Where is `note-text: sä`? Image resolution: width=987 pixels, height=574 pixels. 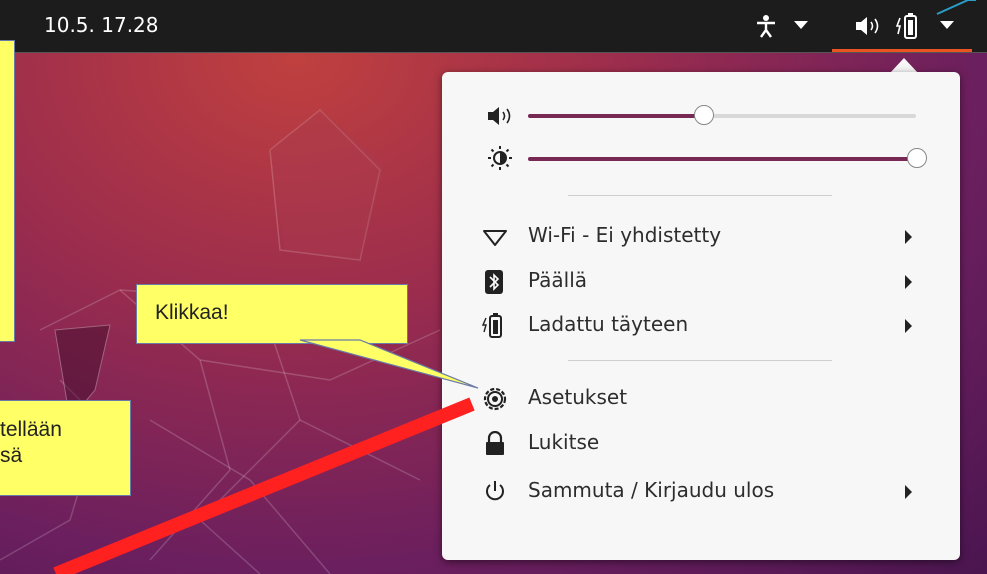 note-text: sä is located at coordinates (11, 455).